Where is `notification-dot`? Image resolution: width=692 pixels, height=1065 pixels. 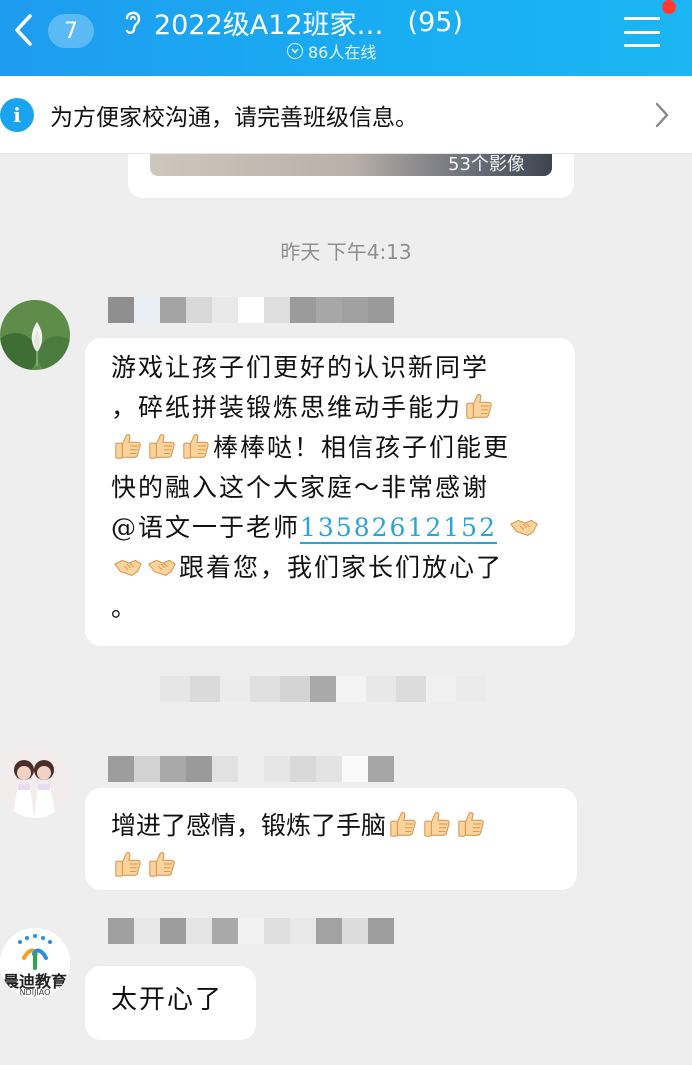 notification-dot is located at coordinates (669, 7).